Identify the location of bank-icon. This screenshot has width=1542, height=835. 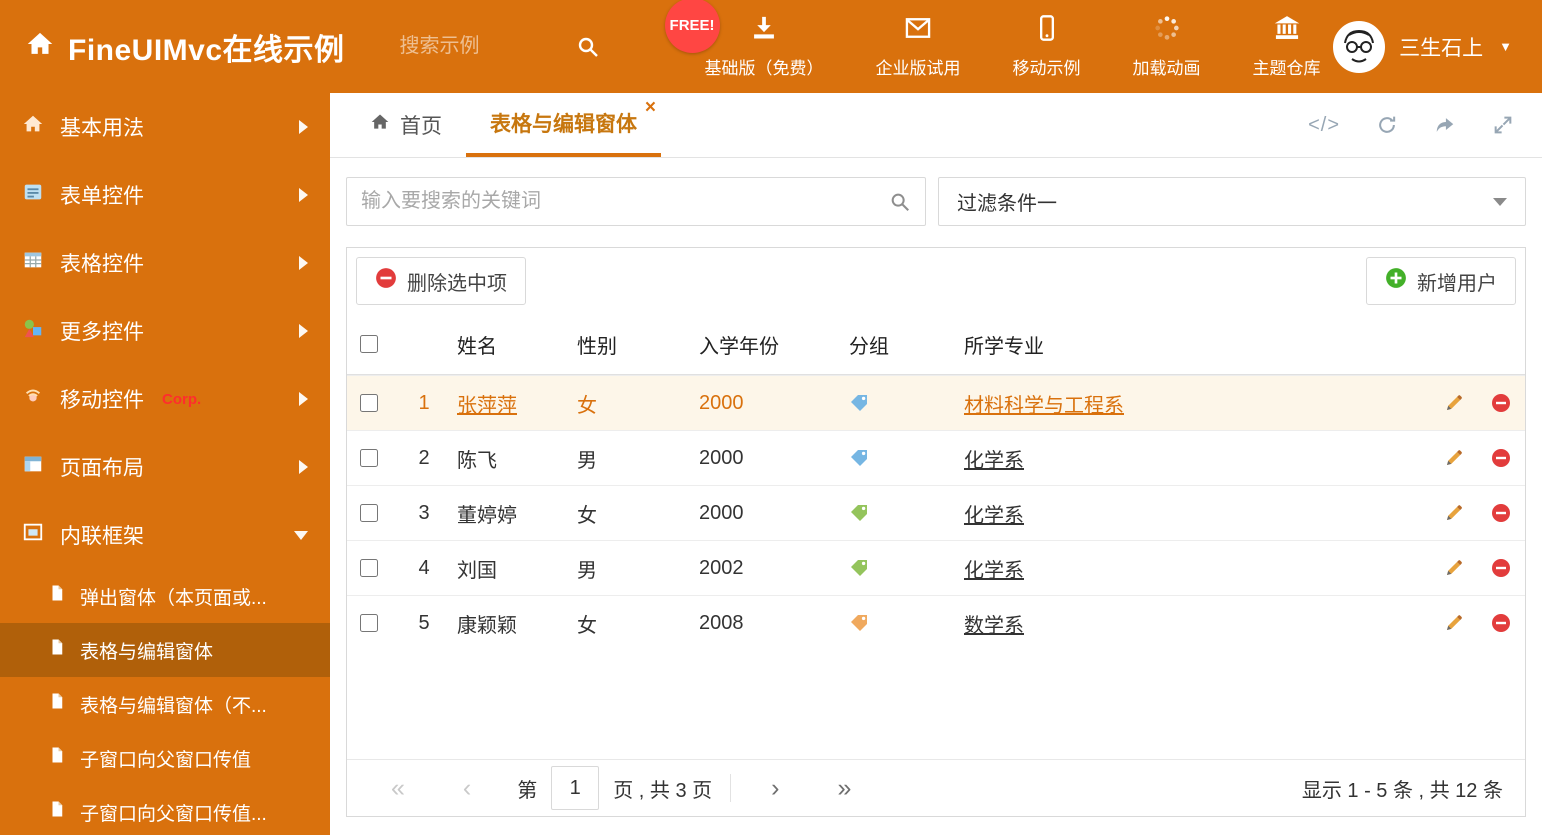
(1287, 30).